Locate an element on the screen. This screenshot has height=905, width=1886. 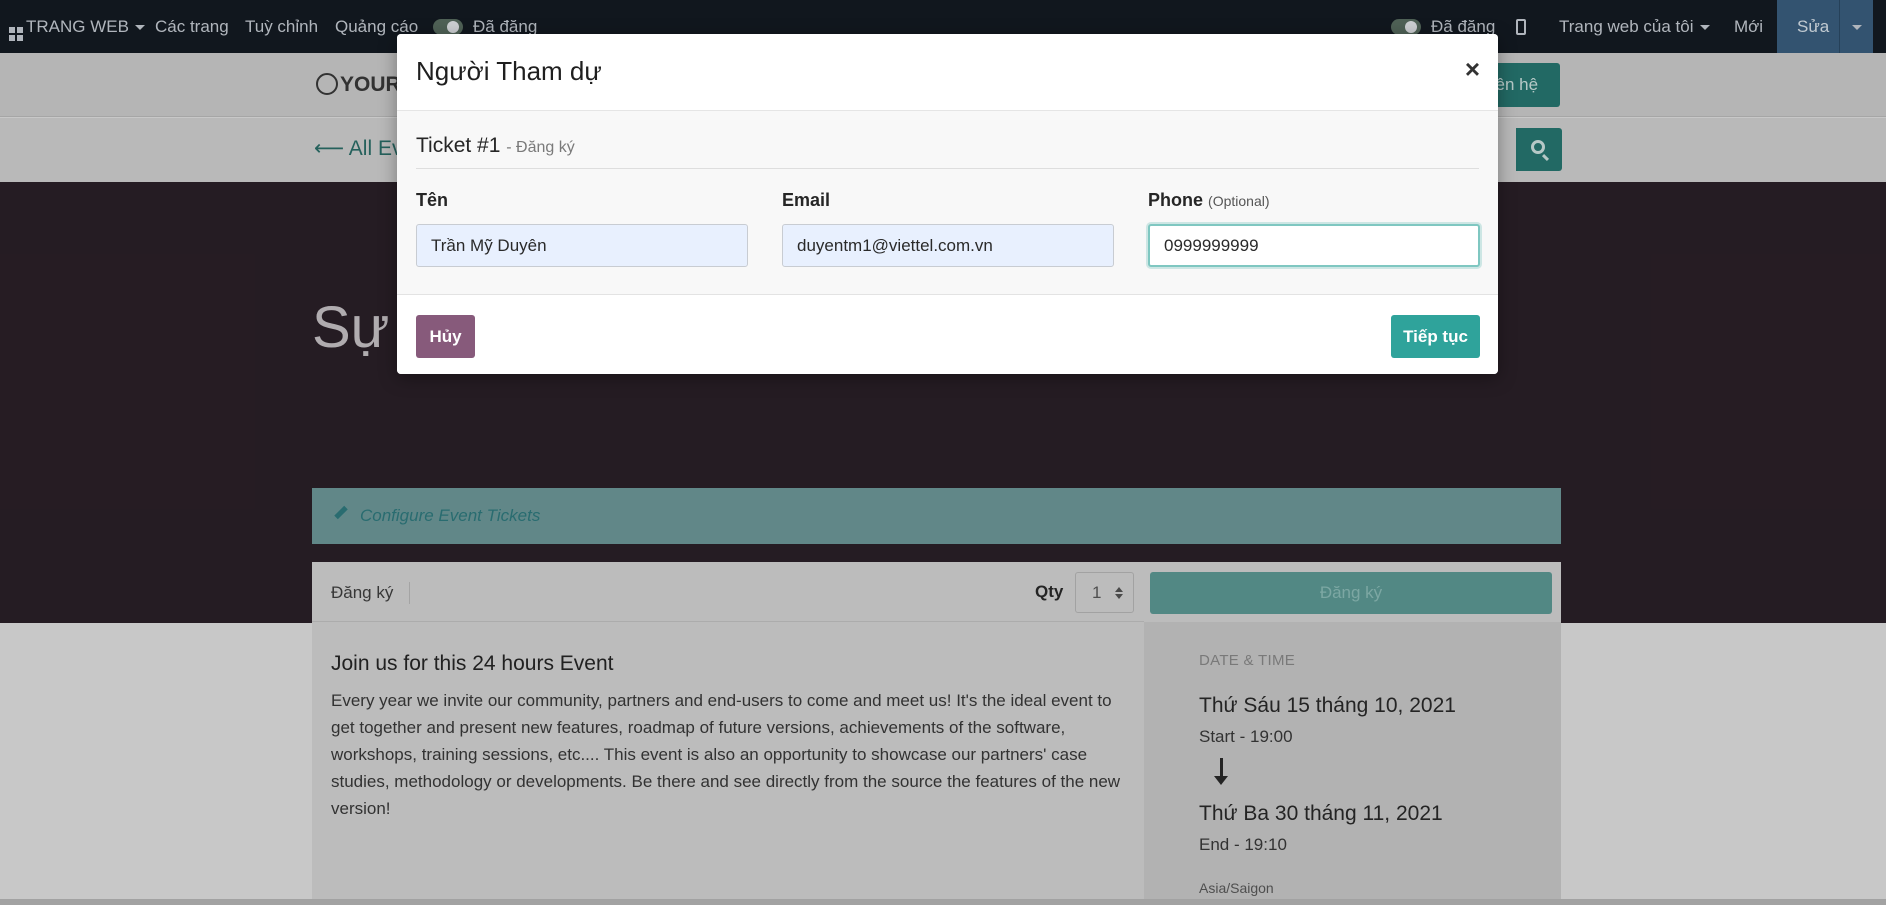
ticket-heading: Ticket #1 - Đăng ký is located at coordinates (495, 146).